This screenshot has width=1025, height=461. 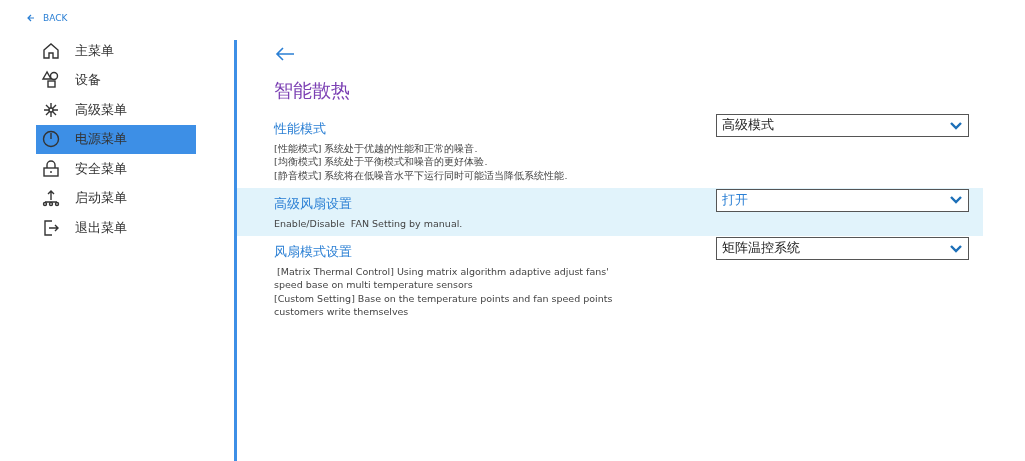 I want to click on setting-description: [性能模式] 系统处于优越的性能和正常的噪音. [均衡模式] 系统处于平衡模式和噪音的更好体验. [静音模式] 系统将在低噪音水平下运行同时可能适当降低系统性能., so click(x=421, y=162).